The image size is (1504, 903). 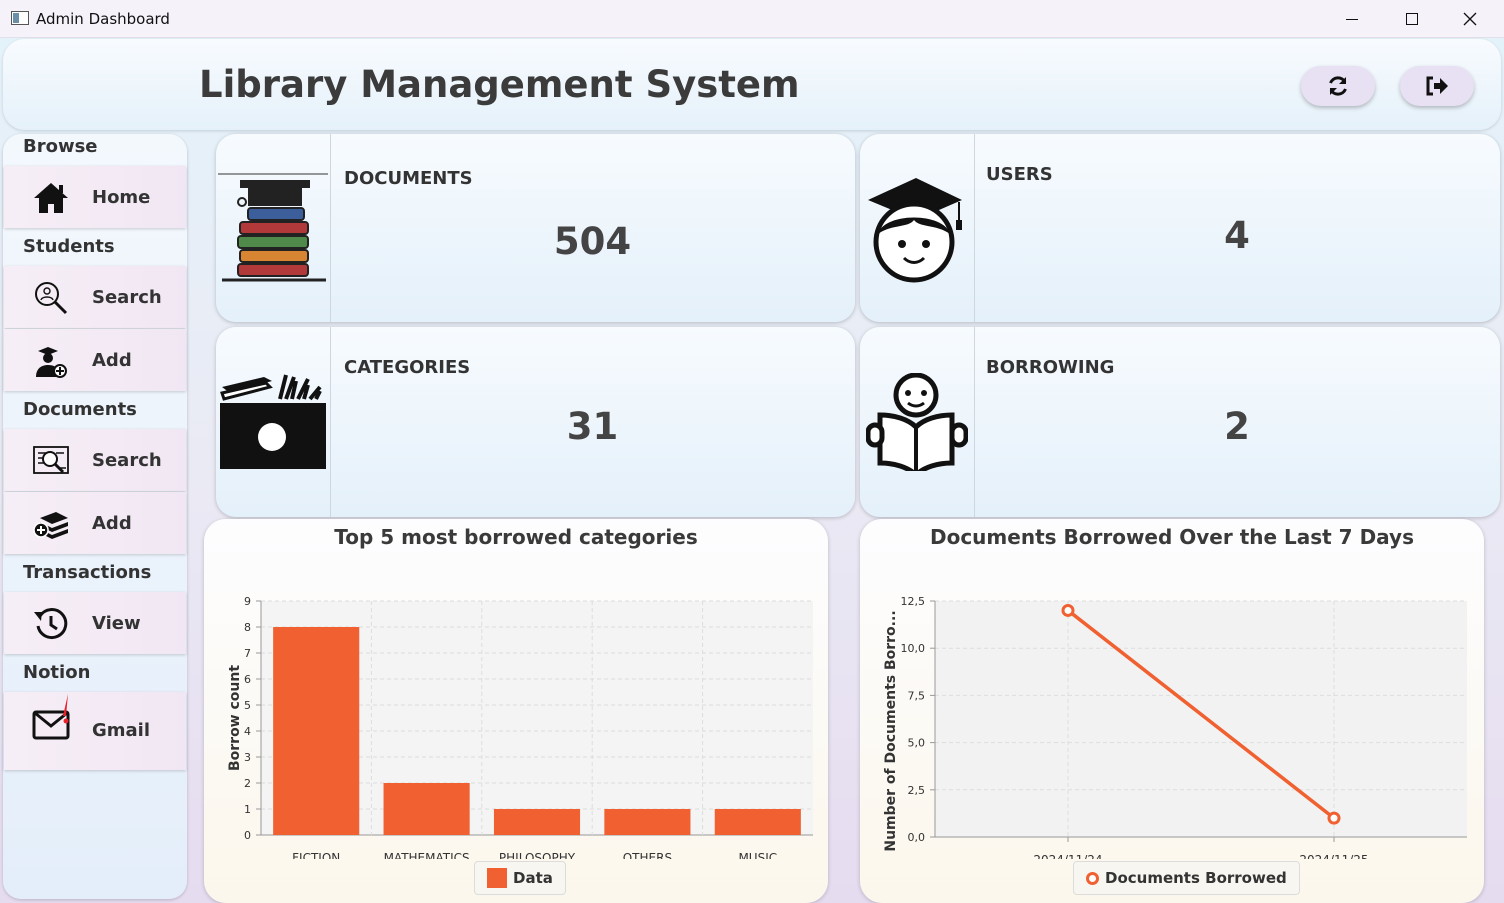 I want to click on window-title: Admin Dashboard, so click(x=103, y=19).